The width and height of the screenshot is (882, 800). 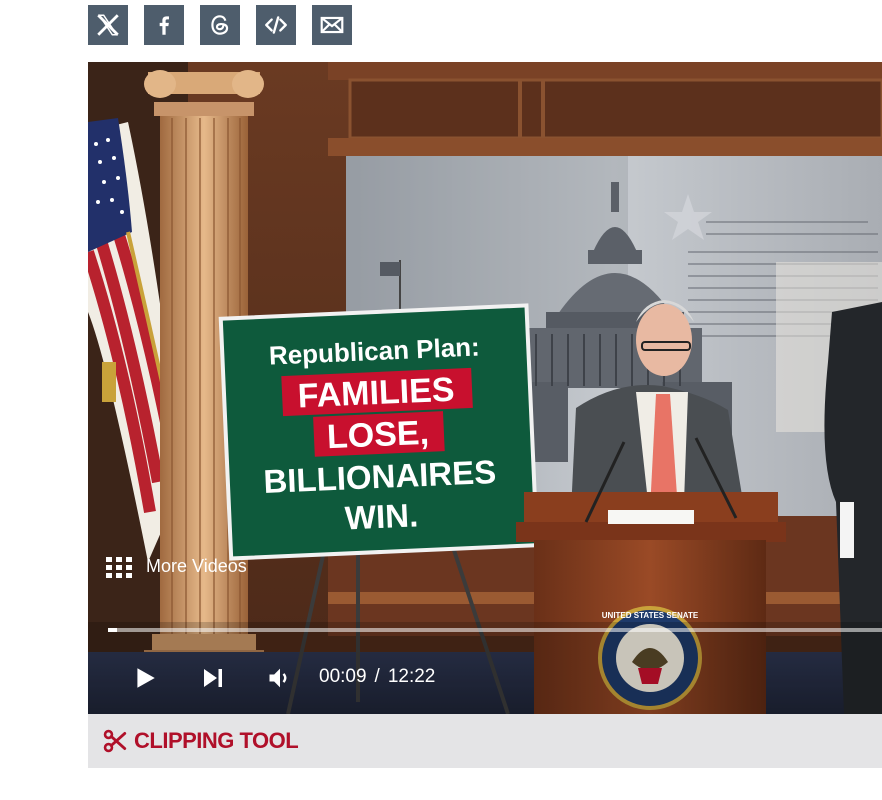 I want to click on scissors-icon, so click(x=115, y=741).